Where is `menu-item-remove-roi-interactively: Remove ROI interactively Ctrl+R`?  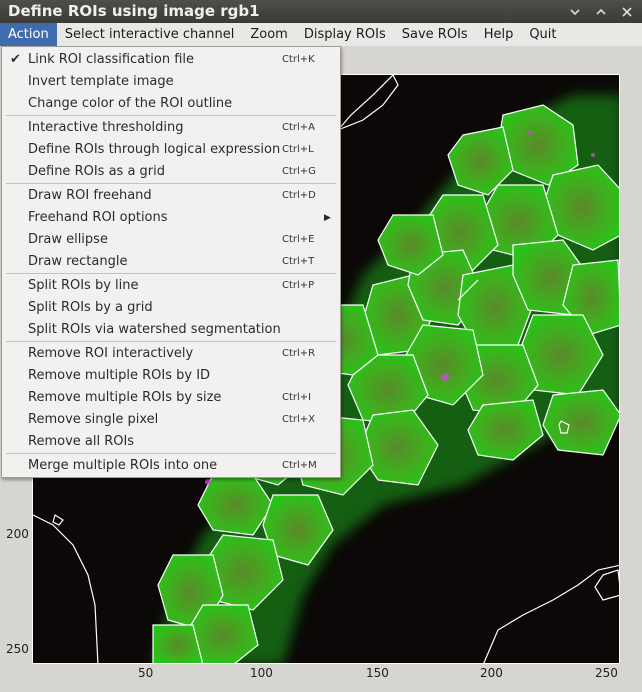 menu-item-remove-roi-interactively: Remove ROI interactively Ctrl+R is located at coordinates (171, 354).